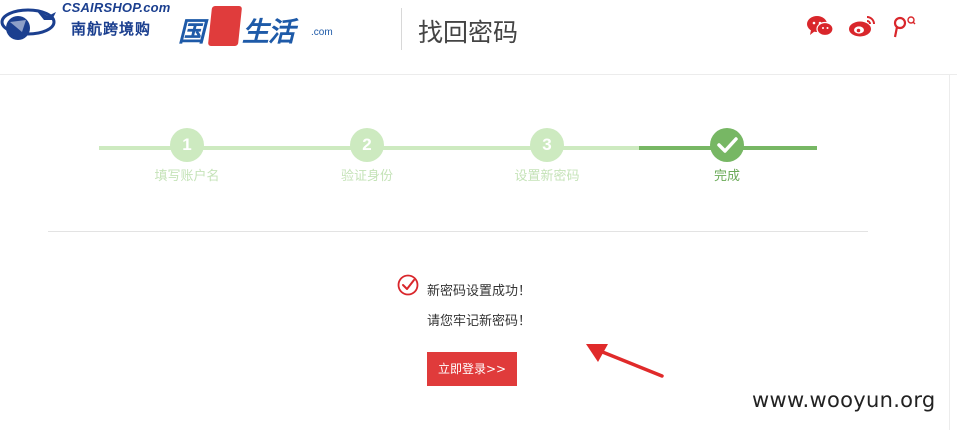  What do you see at coordinates (478, 74) in the screenshot?
I see `content-top-border` at bounding box center [478, 74].